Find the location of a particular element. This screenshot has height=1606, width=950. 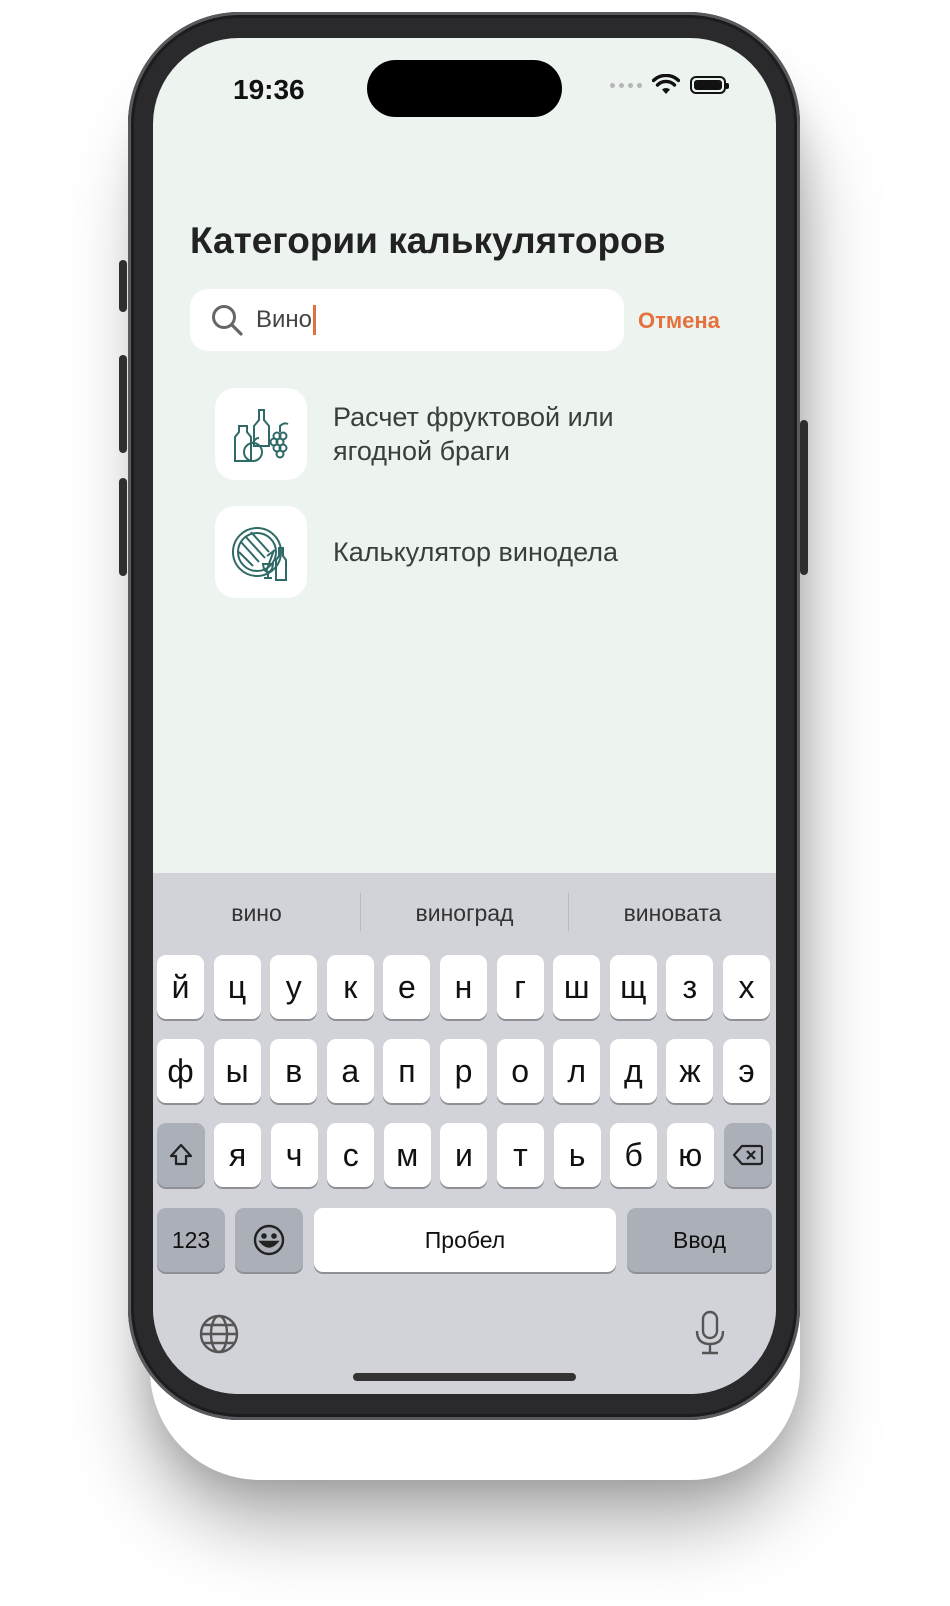

letter-key: п is located at coordinates (407, 1071).